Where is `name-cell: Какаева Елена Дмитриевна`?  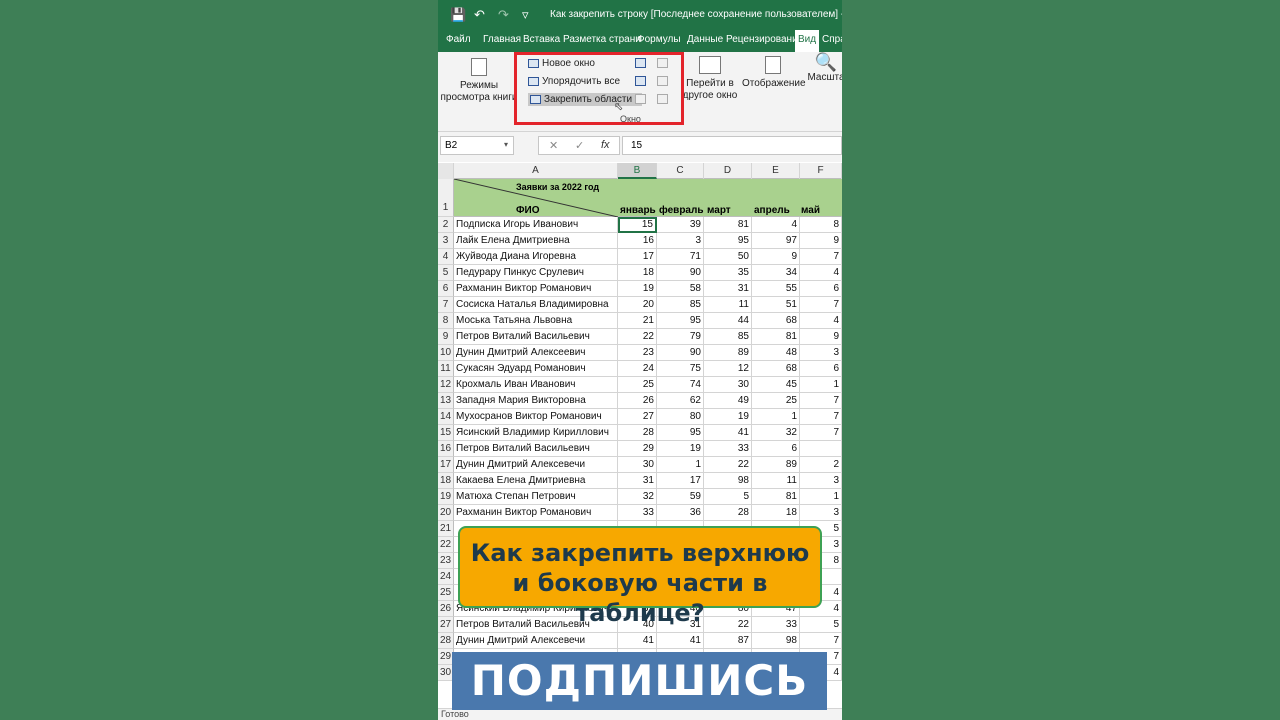
name-cell: Какаева Елена Дмитриевна is located at coordinates (536, 481).